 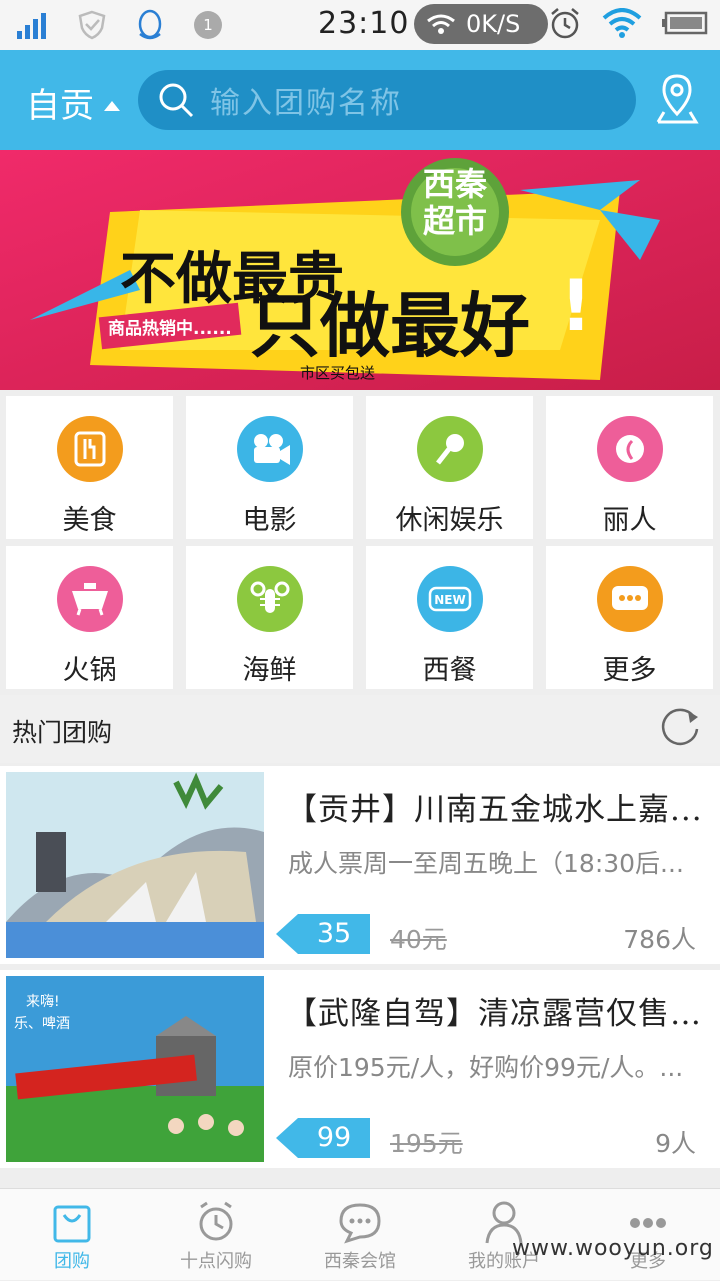 What do you see at coordinates (150, 25) in the screenshot?
I see `qq-penguin-icon` at bounding box center [150, 25].